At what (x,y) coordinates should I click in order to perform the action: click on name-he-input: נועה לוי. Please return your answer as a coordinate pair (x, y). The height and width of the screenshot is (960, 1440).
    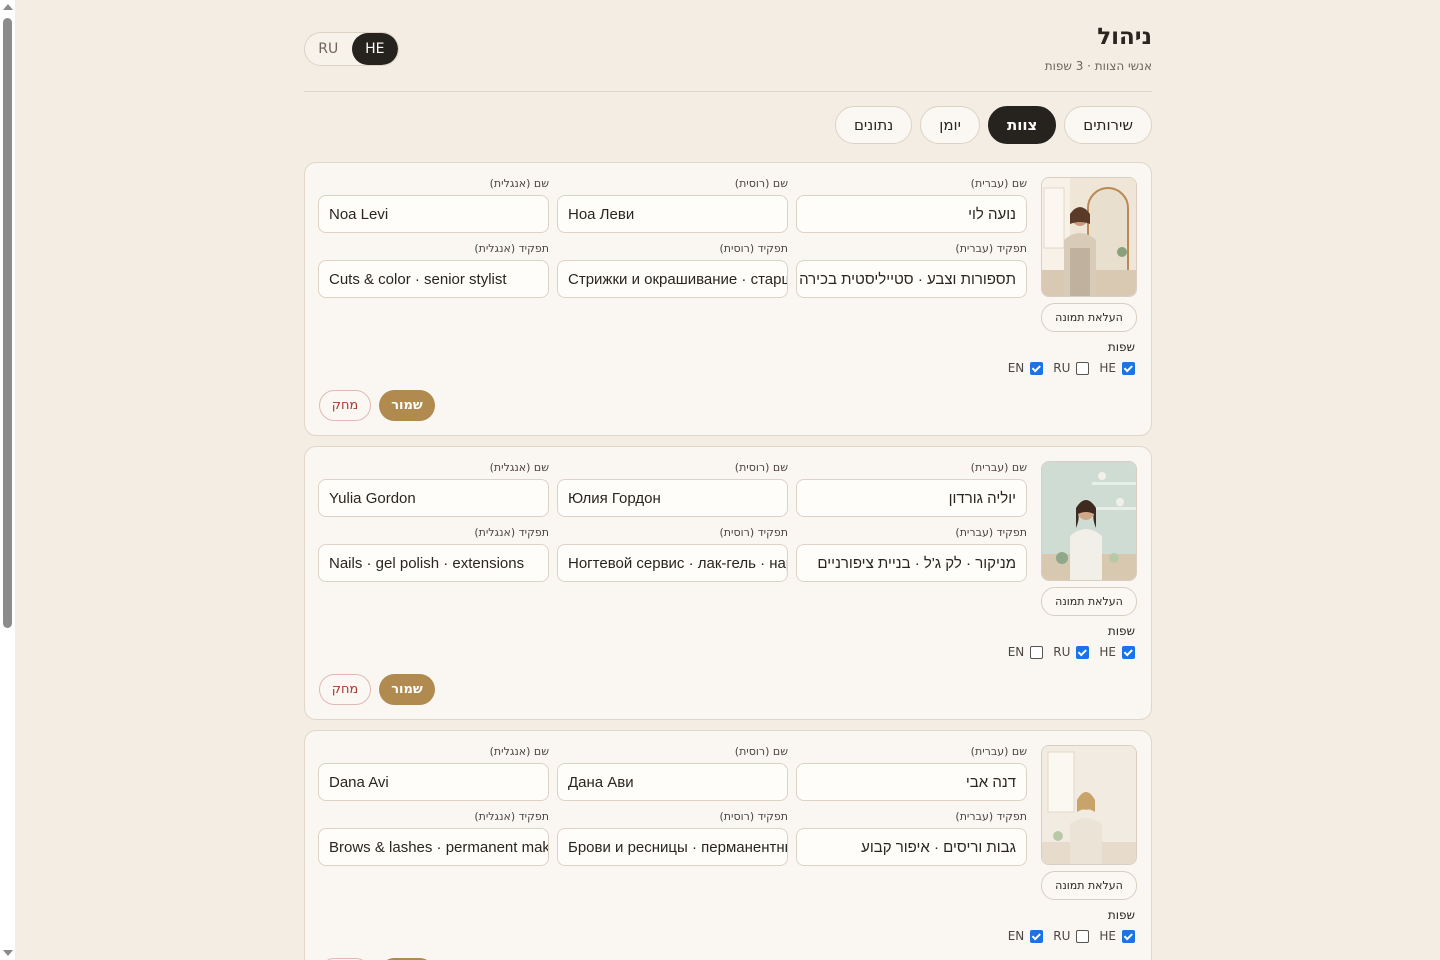
    Looking at the image, I should click on (911, 214).